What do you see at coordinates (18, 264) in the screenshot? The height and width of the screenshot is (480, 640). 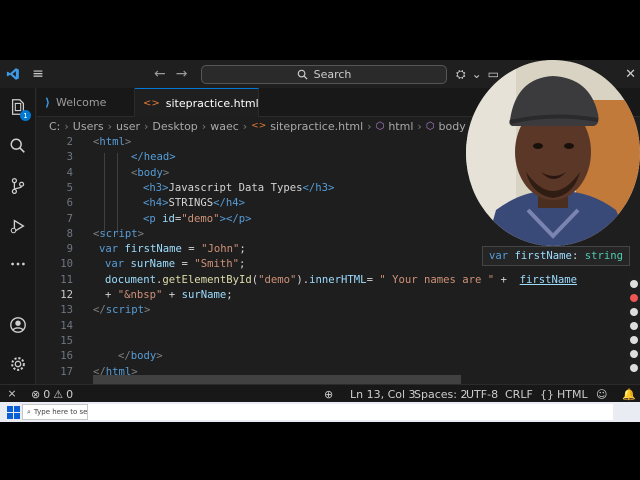 I see `more-icon` at bounding box center [18, 264].